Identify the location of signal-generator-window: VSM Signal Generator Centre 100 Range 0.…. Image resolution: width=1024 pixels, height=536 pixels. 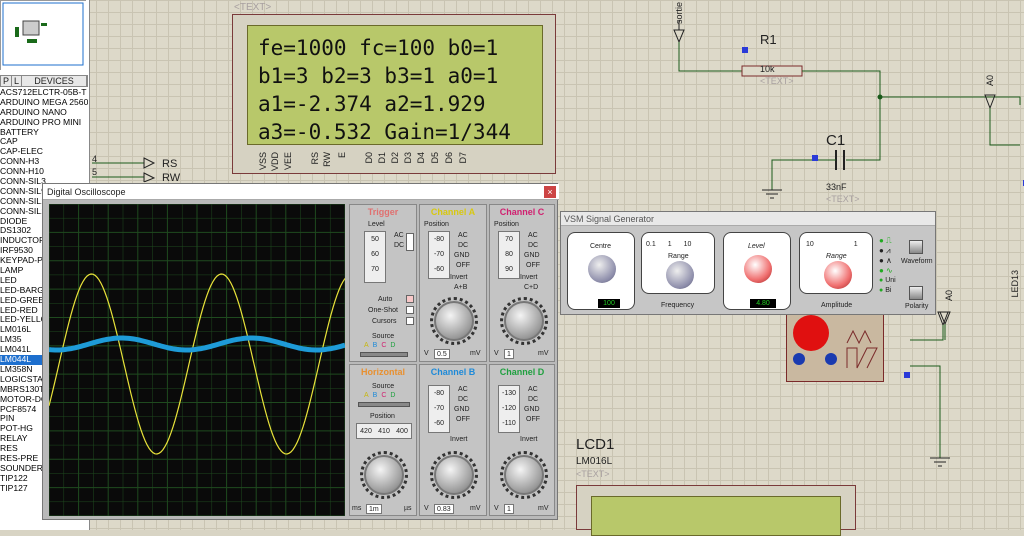
(748, 263).